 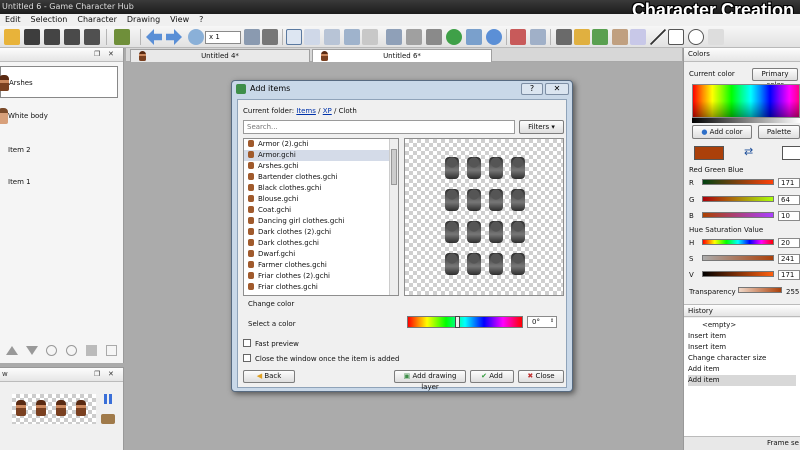 I want to click on red-slider, so click(x=738, y=182).